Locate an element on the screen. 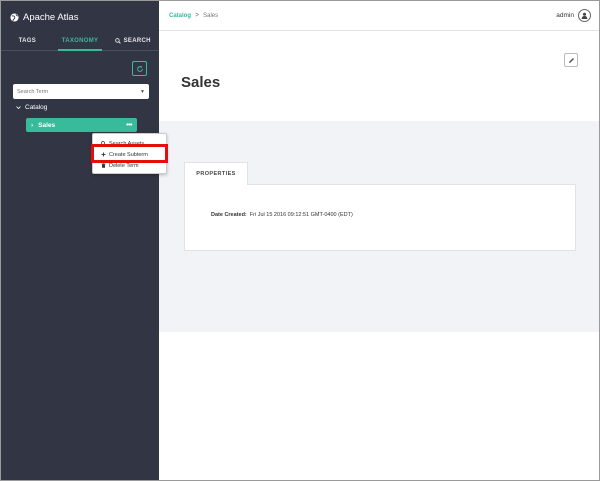 The height and width of the screenshot is (481, 600). tree-node-sales-label: Sales is located at coordinates (47, 125).